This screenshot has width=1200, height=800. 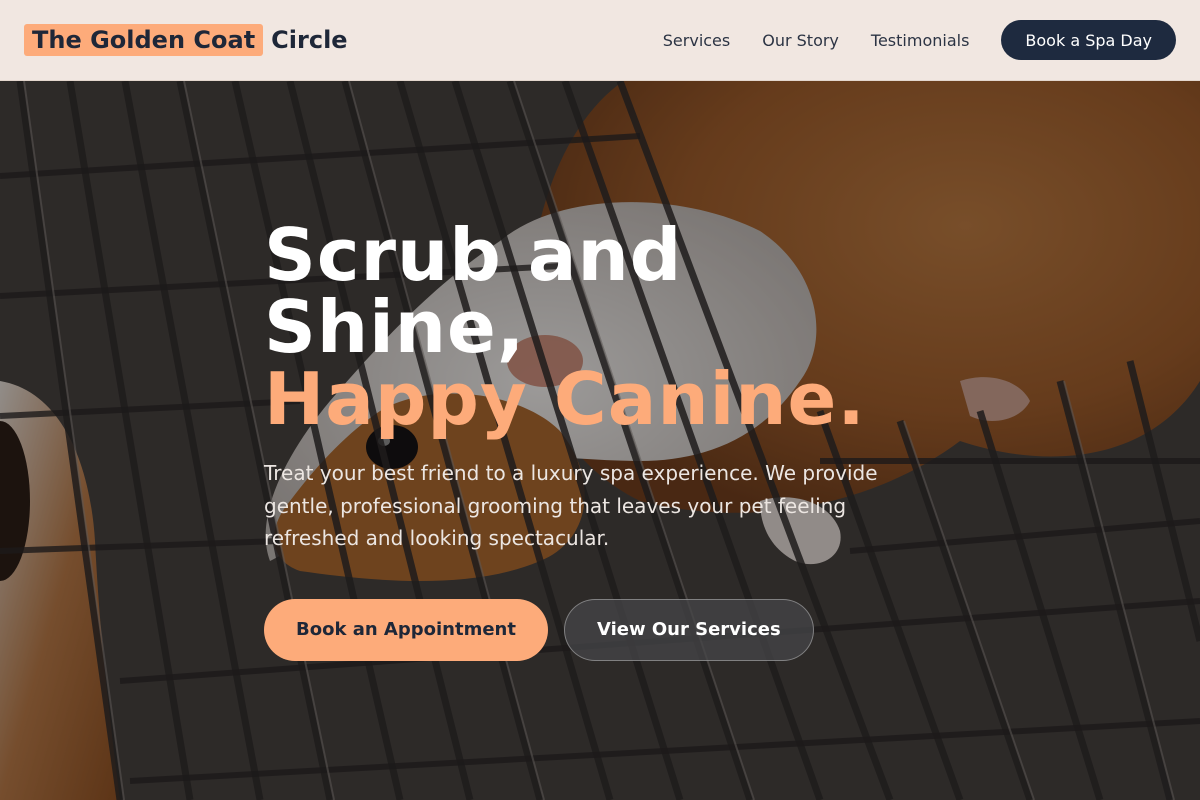 I want to click on brand-logo: The Golden Coat Circle, so click(x=186, y=40).